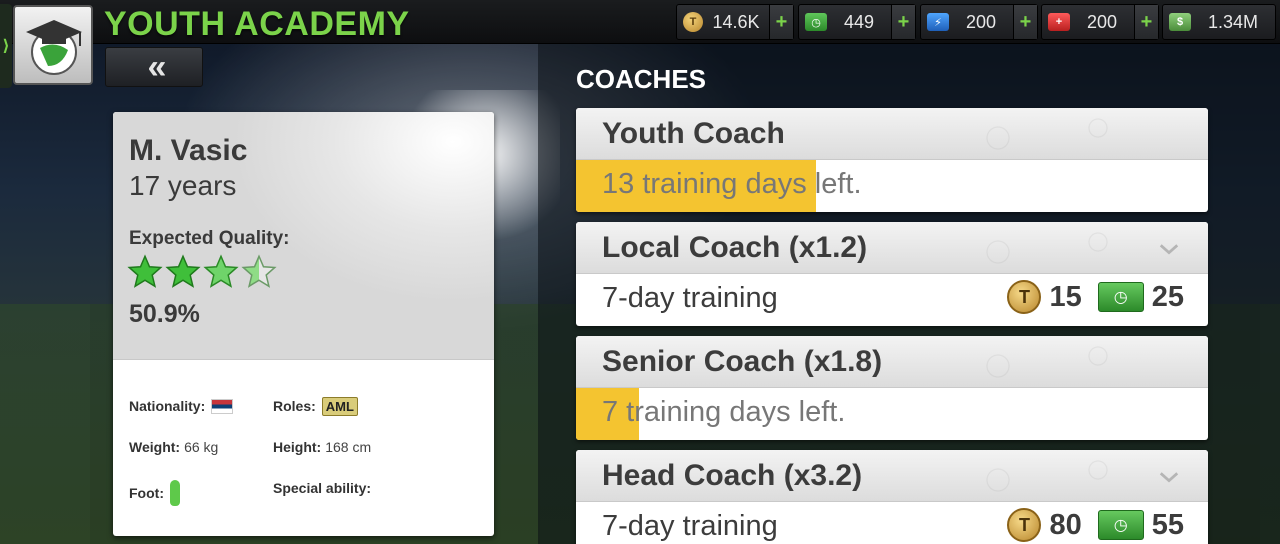 This screenshot has height=544, width=1280. I want to click on coach-youth: Youth Coach 13 training days left., so click(892, 160).